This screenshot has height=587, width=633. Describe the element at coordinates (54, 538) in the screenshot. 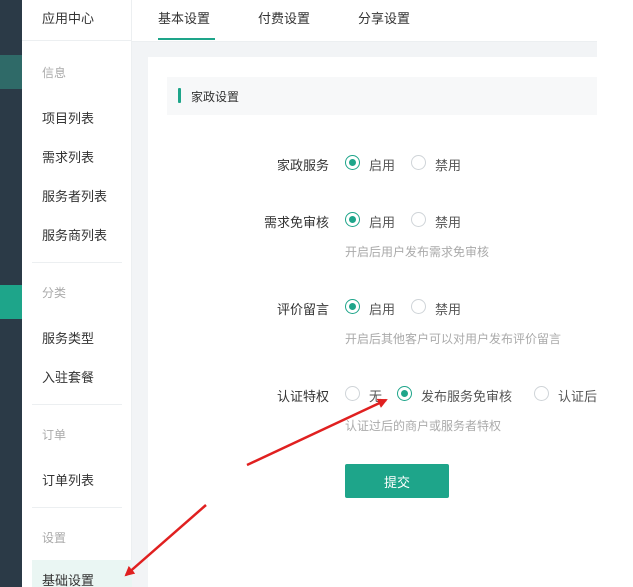

I see `sidebar-group-settings: 设置` at that location.